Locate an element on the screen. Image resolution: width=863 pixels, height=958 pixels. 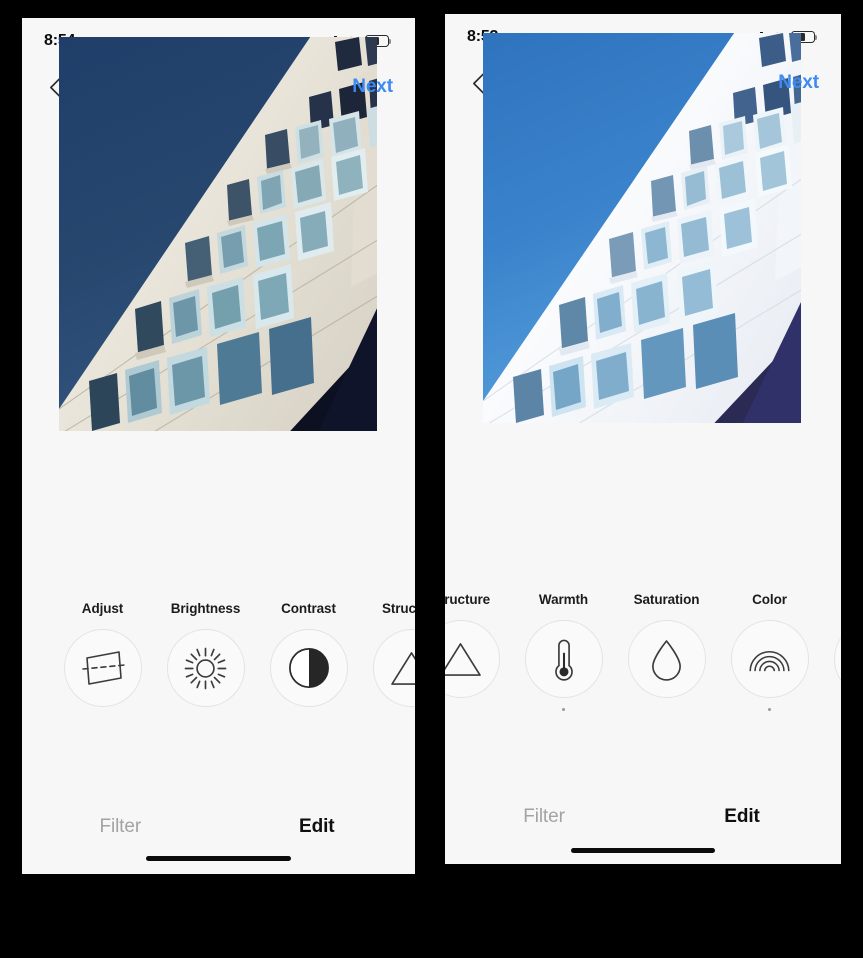
tool-label: Saturation is located at coordinates (666, 599).